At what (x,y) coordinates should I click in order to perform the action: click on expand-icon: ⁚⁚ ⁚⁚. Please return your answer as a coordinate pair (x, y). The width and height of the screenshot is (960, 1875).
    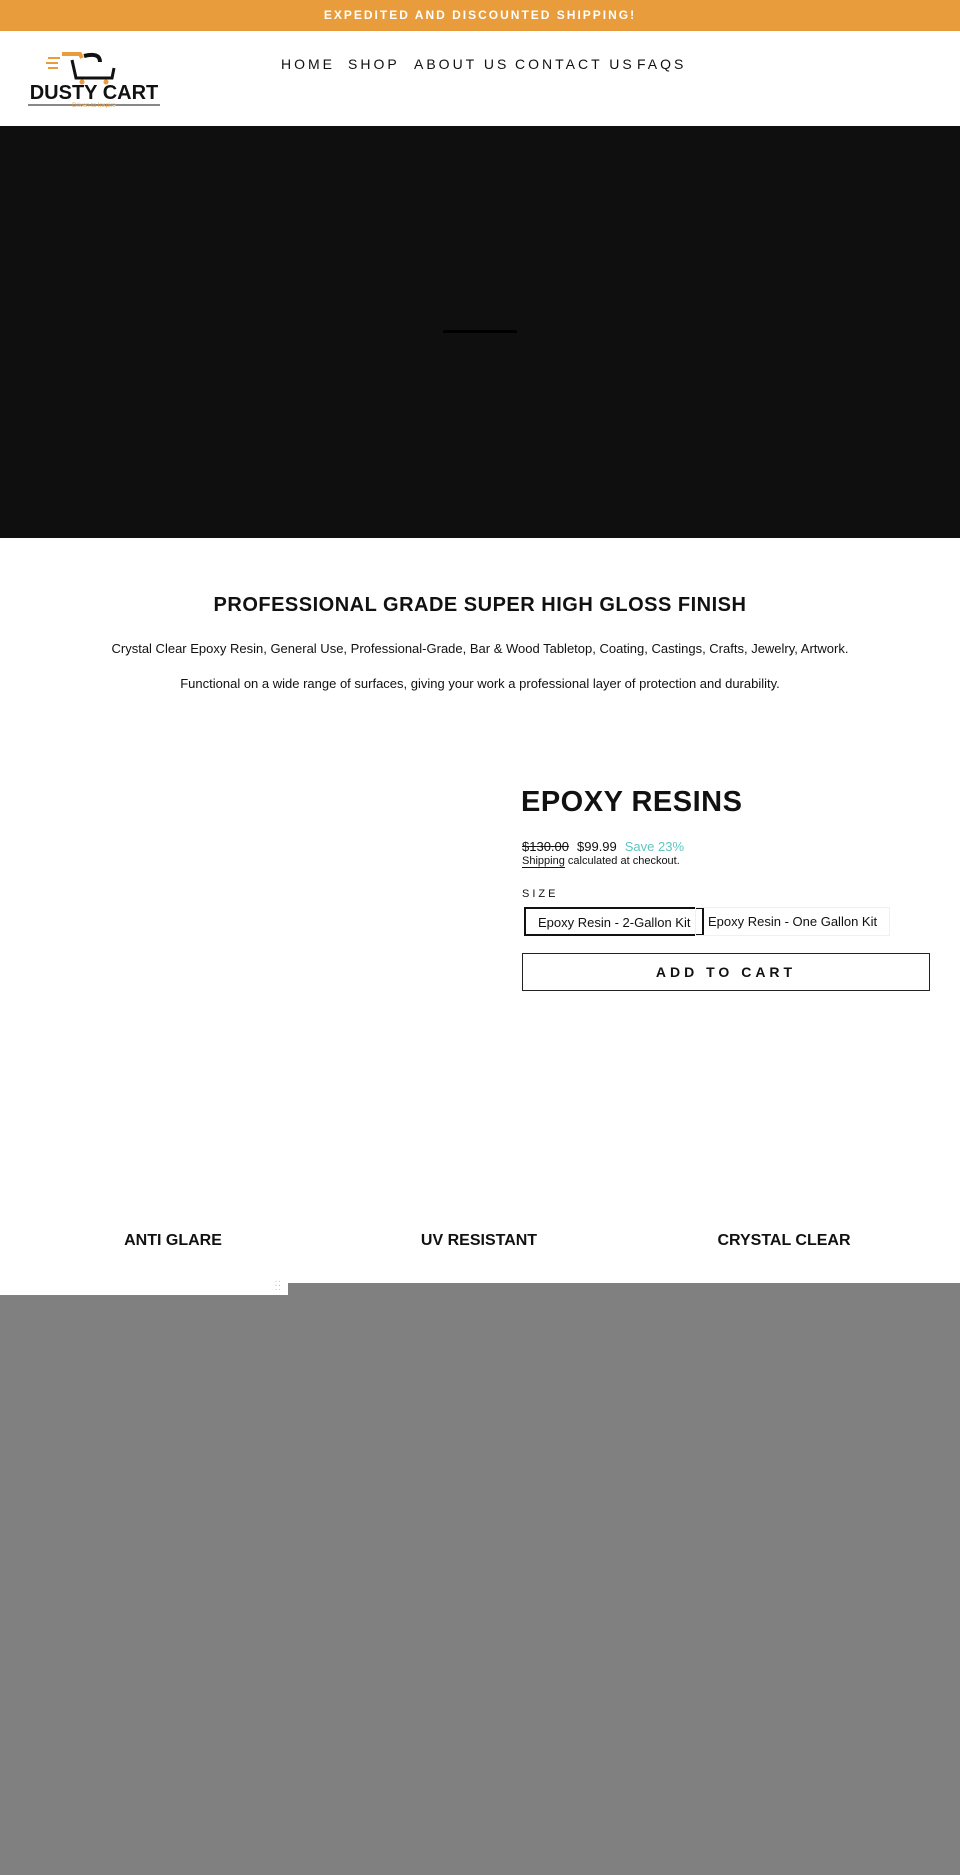
    Looking at the image, I should click on (278, 1286).